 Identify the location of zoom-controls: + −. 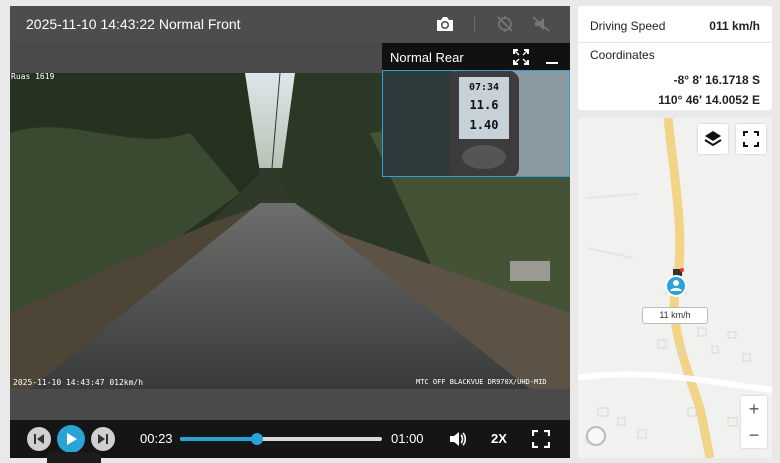
(754, 422).